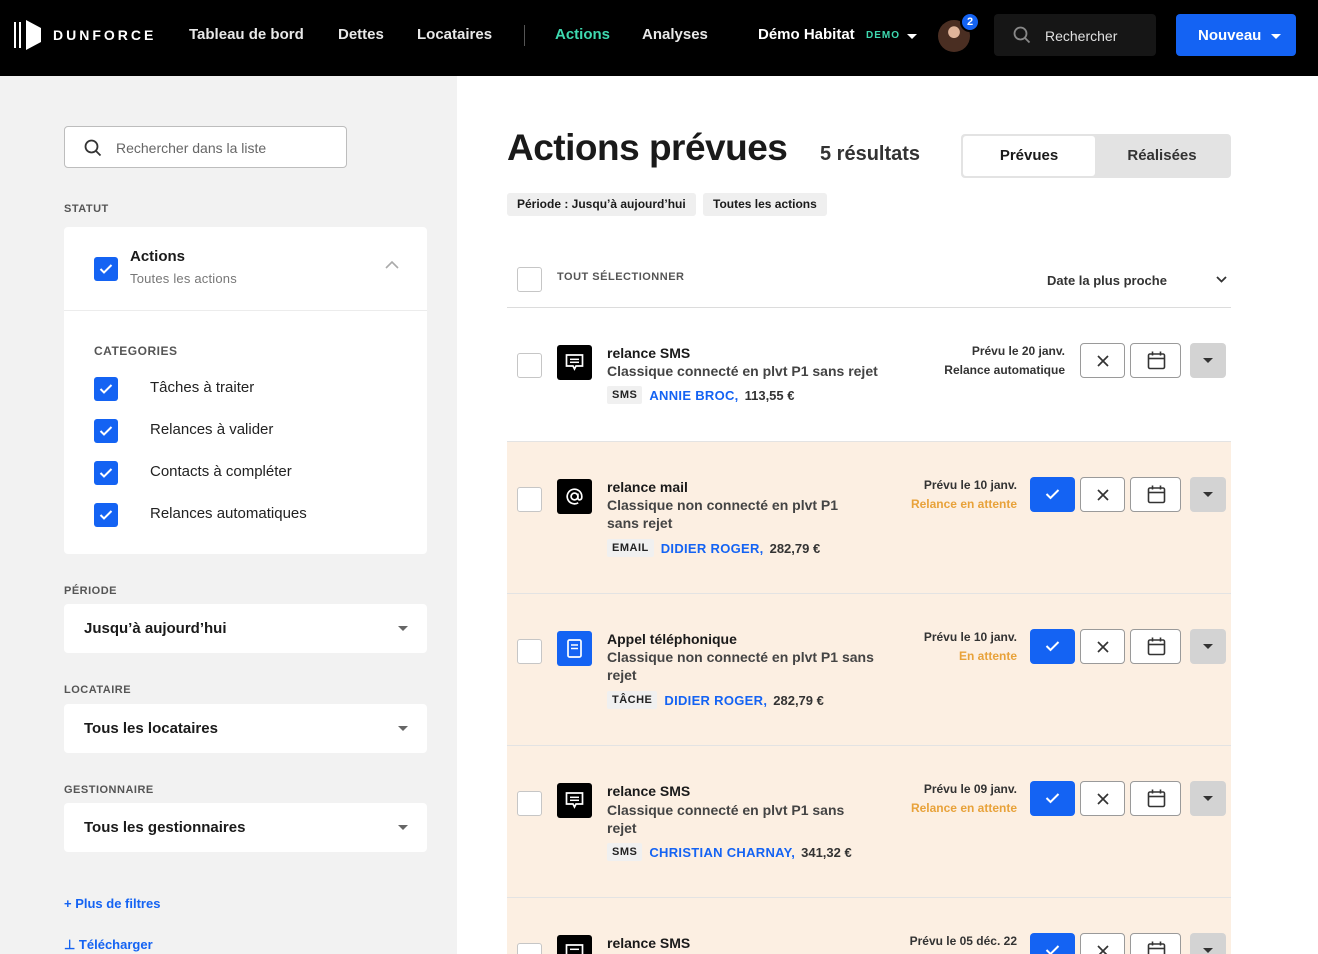  What do you see at coordinates (765, 204) in the screenshot?
I see `filter-chip-actions: Toutes les actions` at bounding box center [765, 204].